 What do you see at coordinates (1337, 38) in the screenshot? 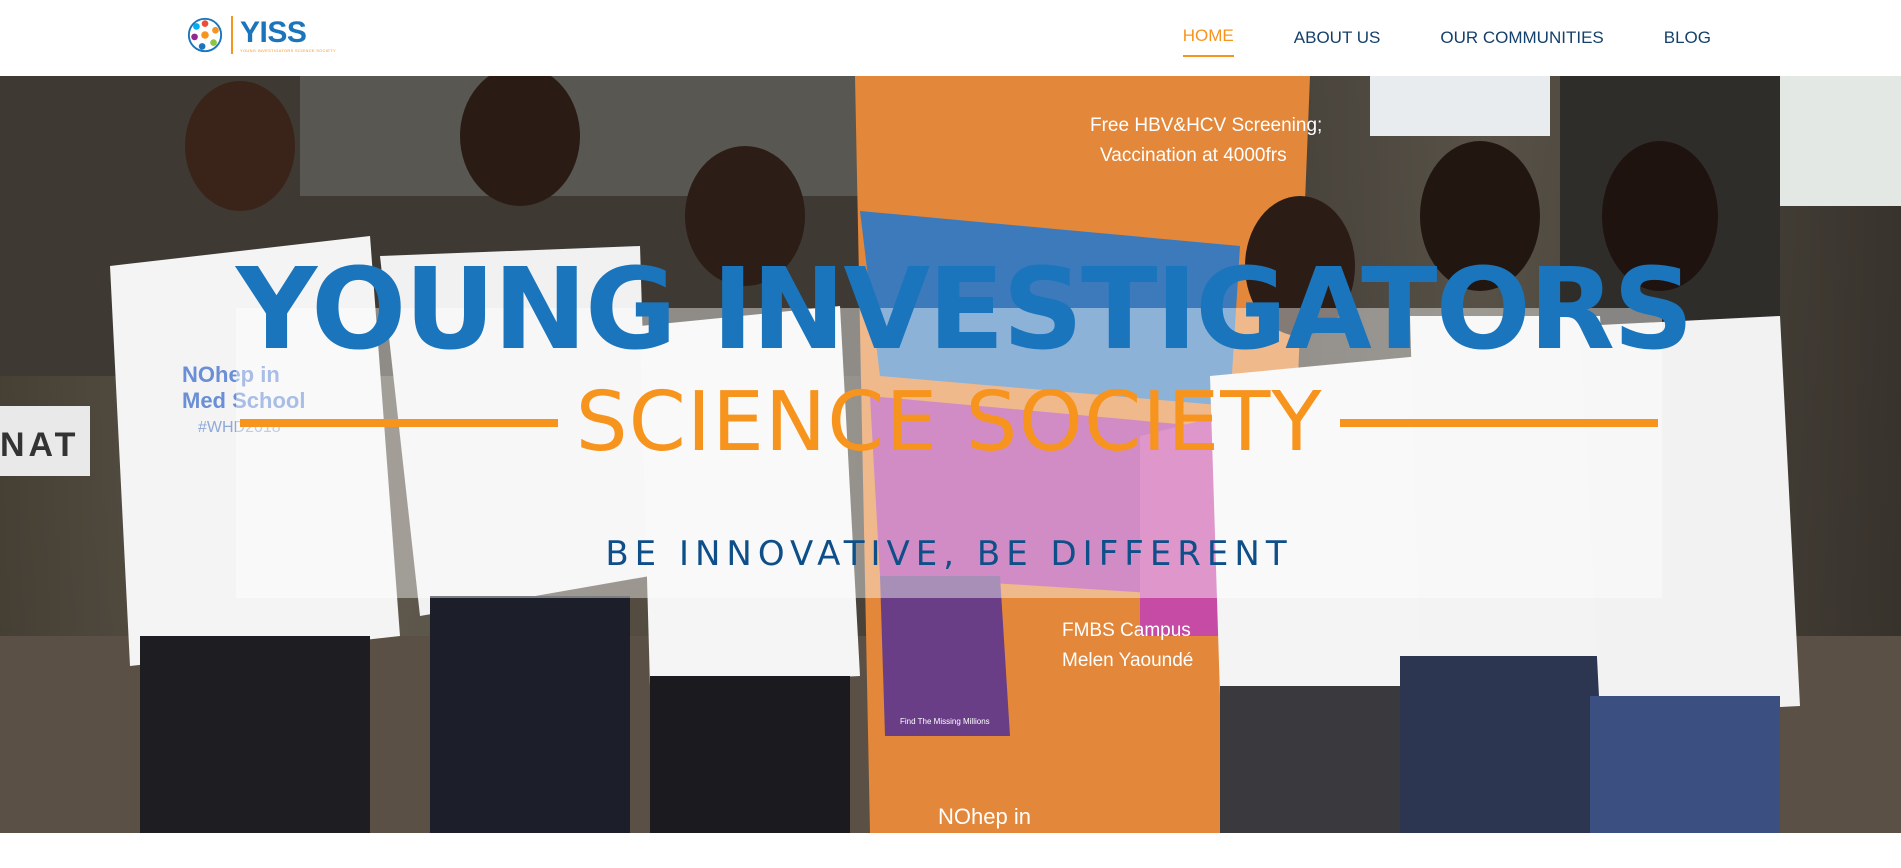
I see `nav-about-us: ABOUT US` at bounding box center [1337, 38].